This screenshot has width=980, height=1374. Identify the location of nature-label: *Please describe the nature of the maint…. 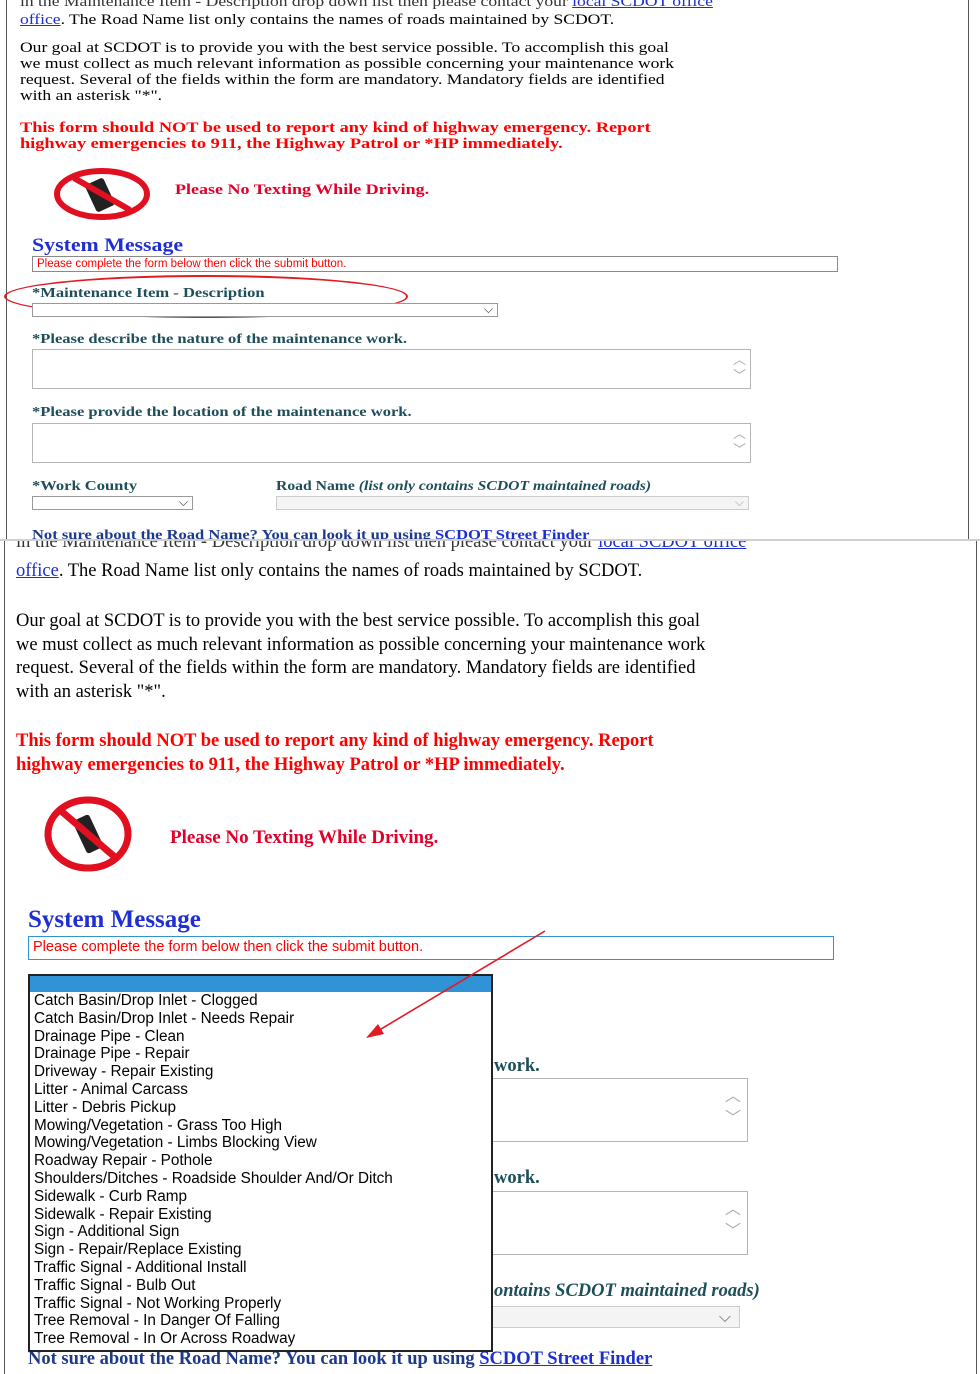
(220, 339).